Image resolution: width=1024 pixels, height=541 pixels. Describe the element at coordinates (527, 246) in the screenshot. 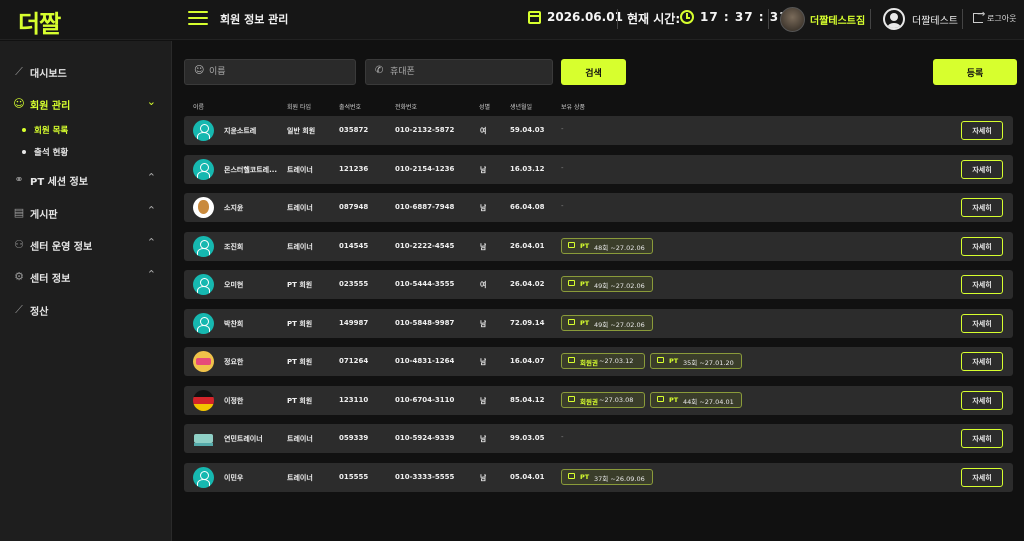

I see `birth-date: 26.04.01` at that location.